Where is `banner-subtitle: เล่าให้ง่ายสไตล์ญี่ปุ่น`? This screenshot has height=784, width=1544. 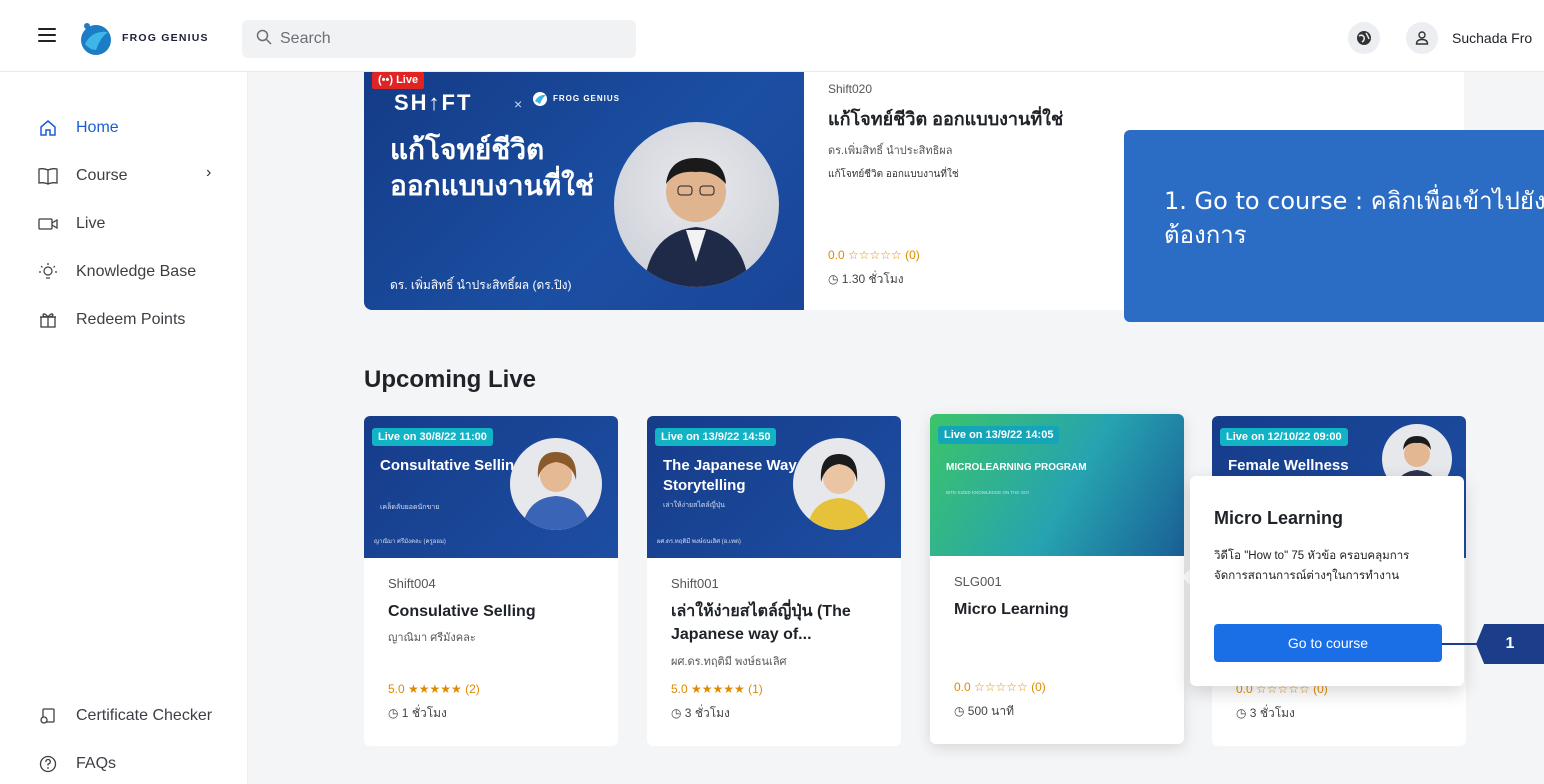
banner-subtitle: เล่าให้ง่ายสไตล์ญี่ปุ่น is located at coordinates (694, 505).